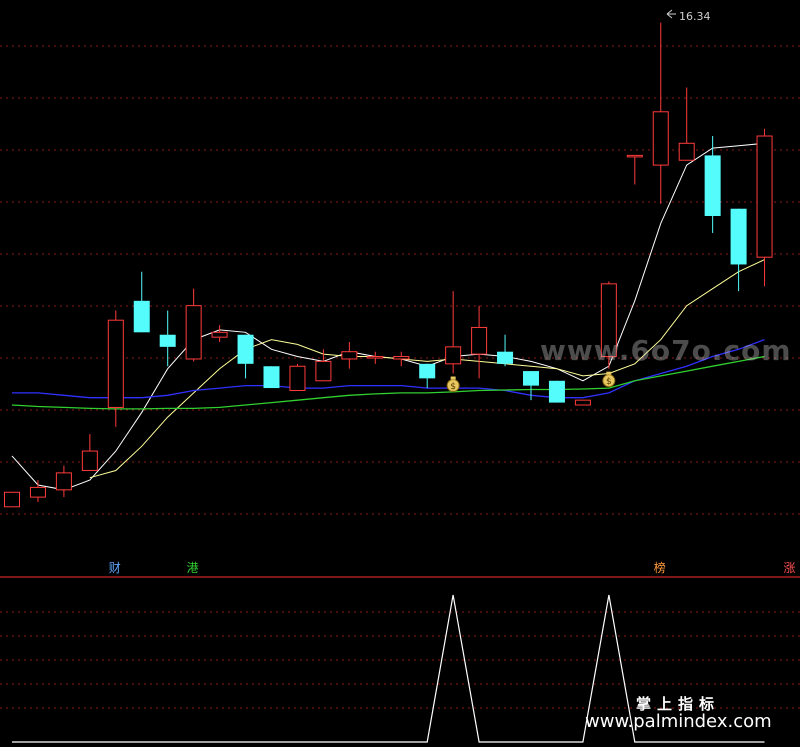  I want to click on max-price-pointer-icon, so click(671, 14).